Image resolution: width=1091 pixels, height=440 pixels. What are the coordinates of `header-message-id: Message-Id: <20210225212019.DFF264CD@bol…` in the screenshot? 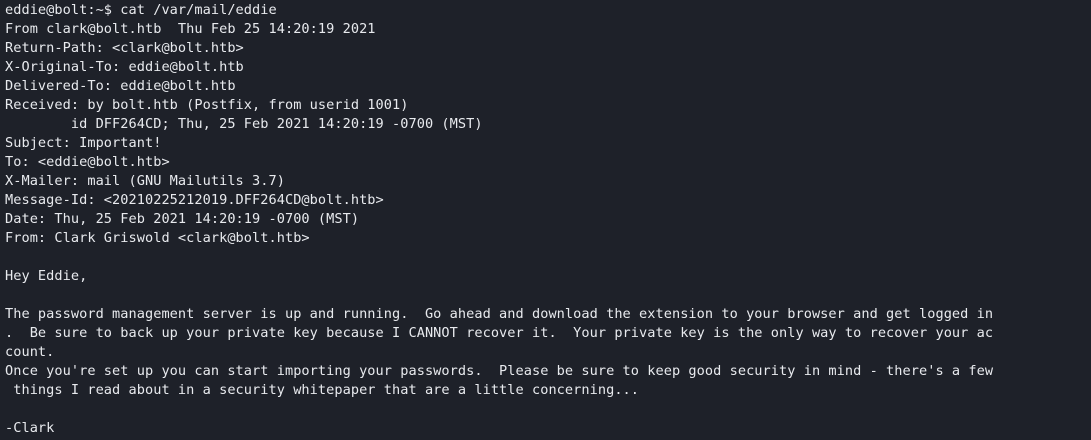 It's located at (194, 200).